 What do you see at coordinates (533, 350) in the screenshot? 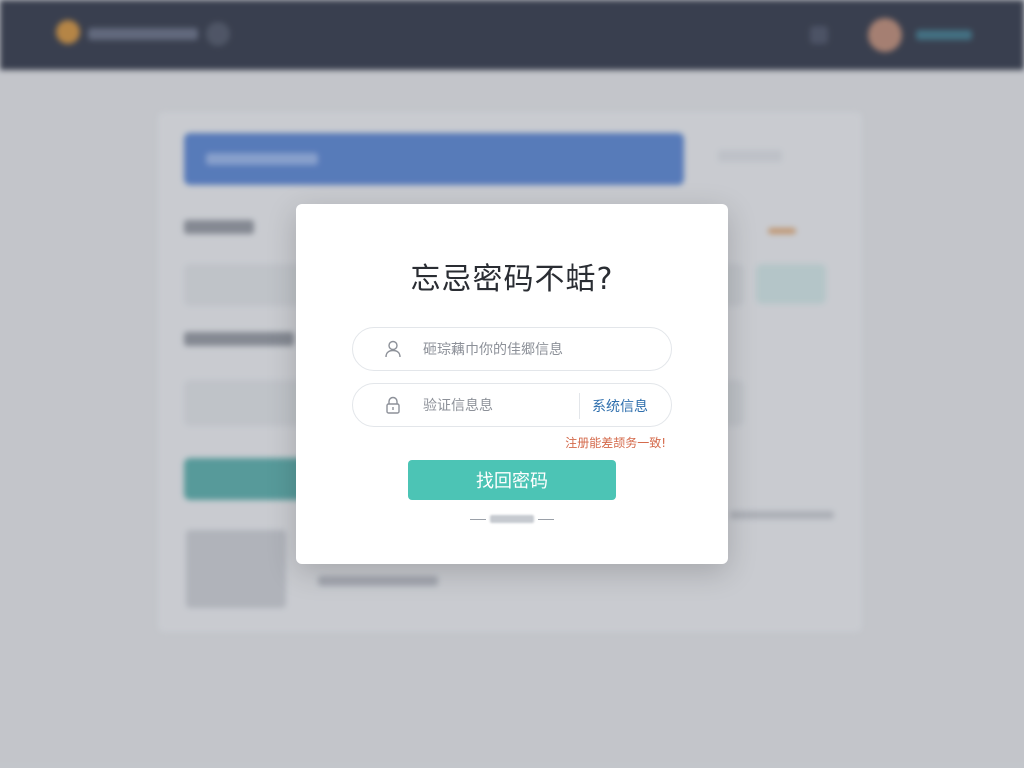
I see `account-input` at bounding box center [533, 350].